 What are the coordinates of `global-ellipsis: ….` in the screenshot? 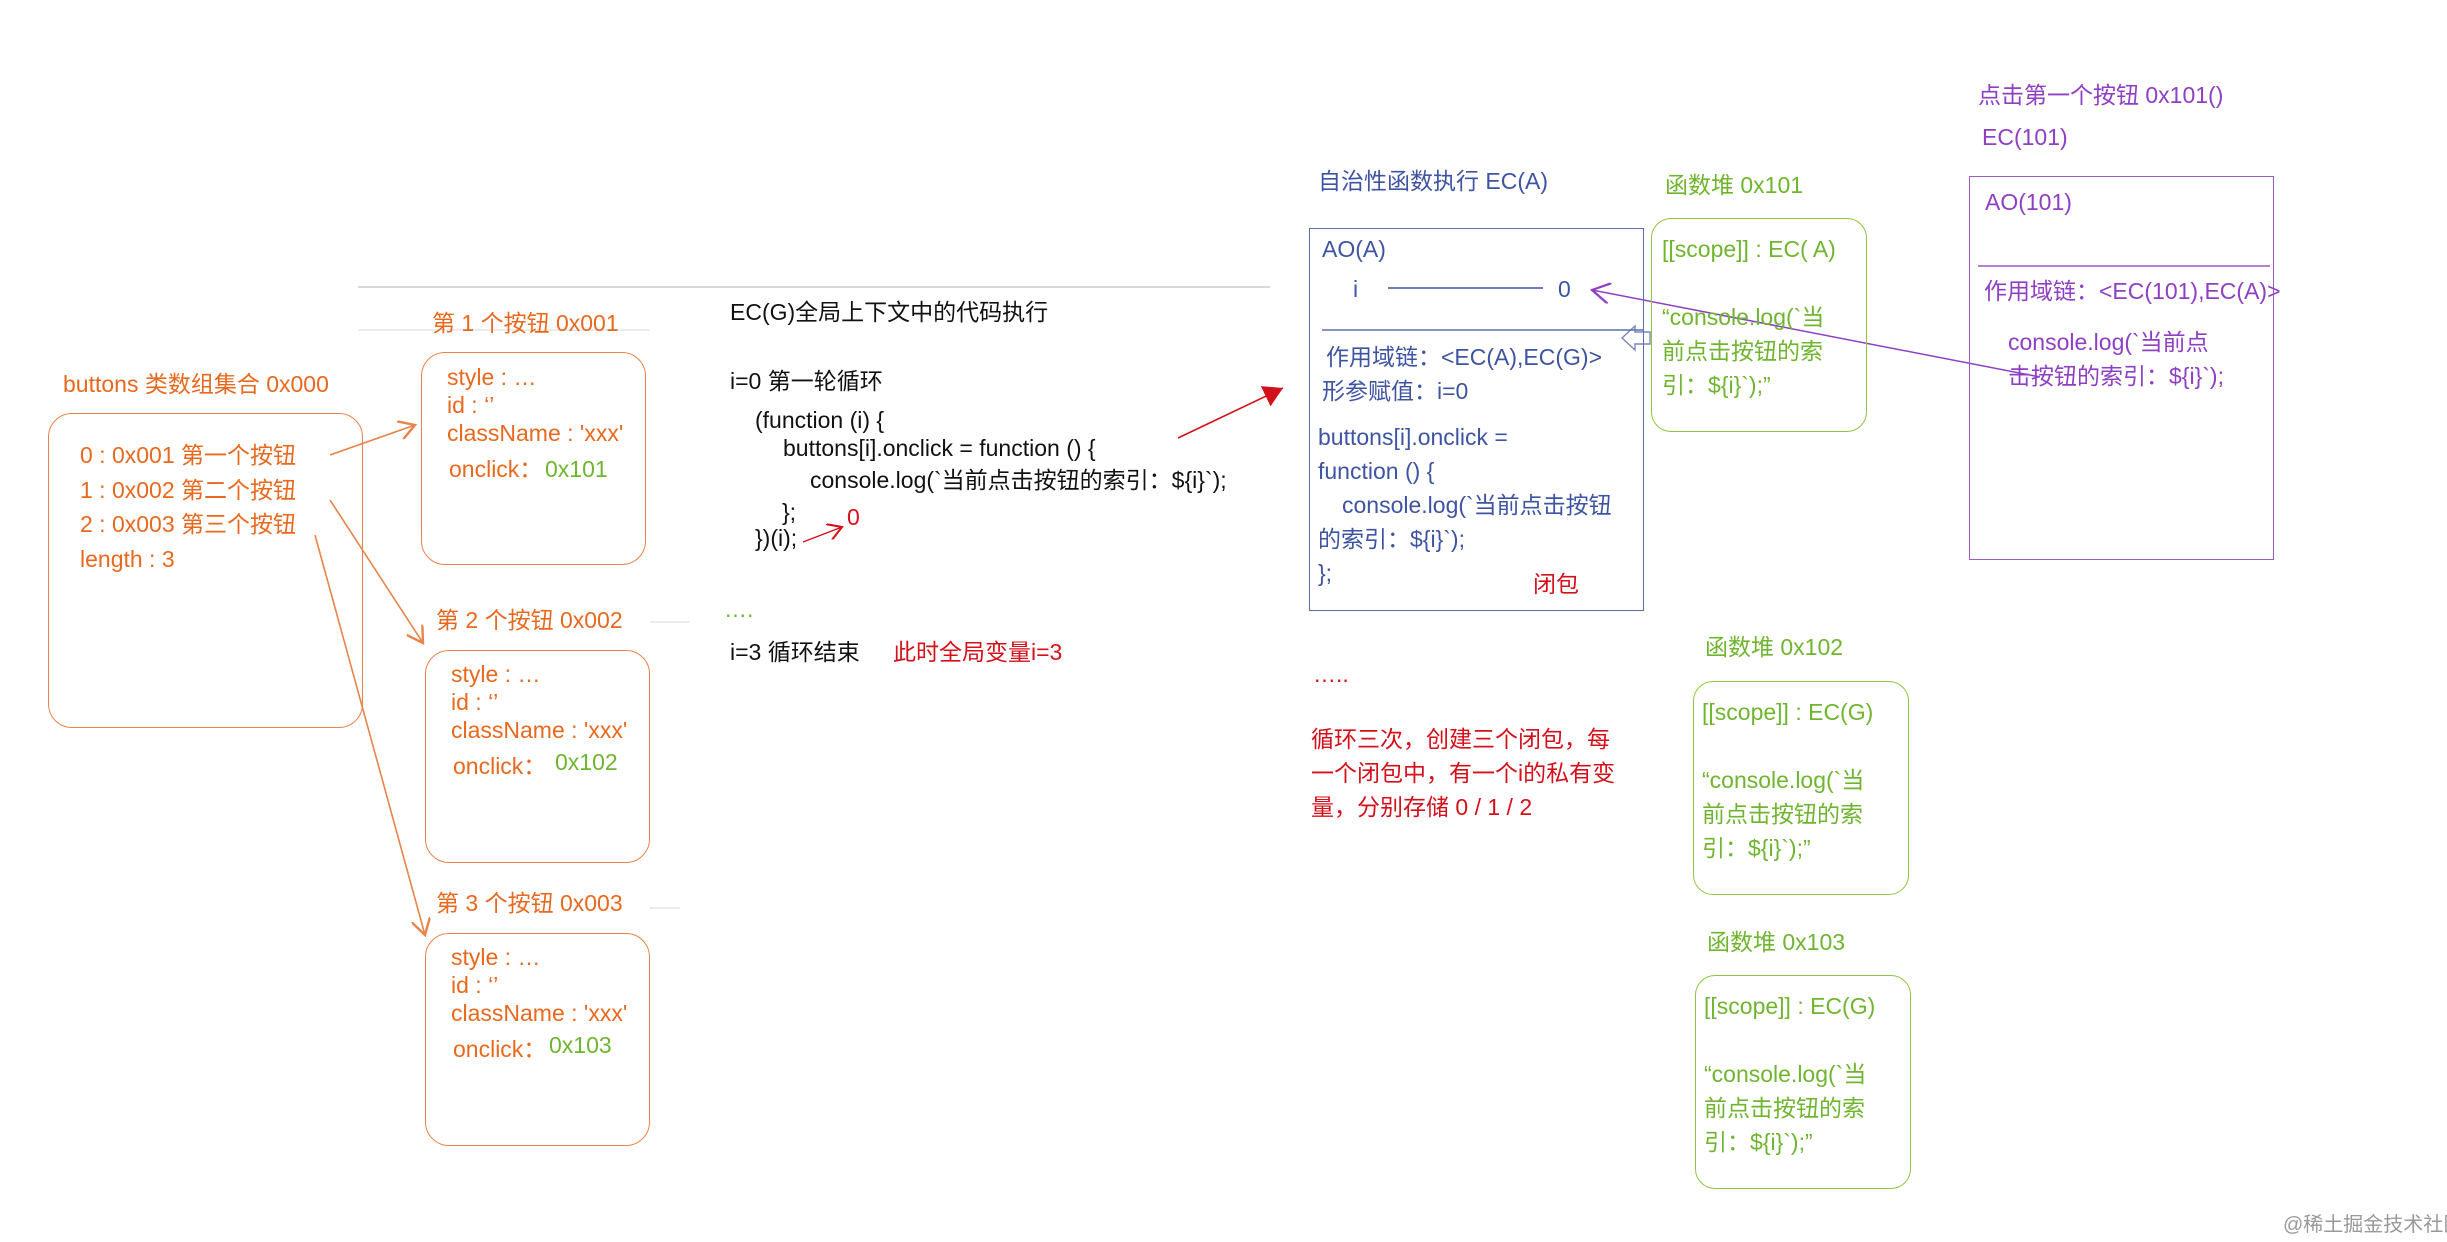 It's located at (739, 609).